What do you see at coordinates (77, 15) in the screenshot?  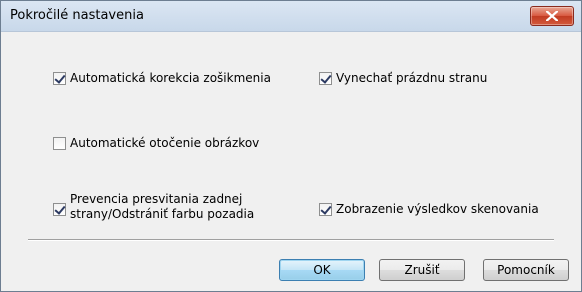 I see `dialog-title: Pokročilé nastavenia` at bounding box center [77, 15].